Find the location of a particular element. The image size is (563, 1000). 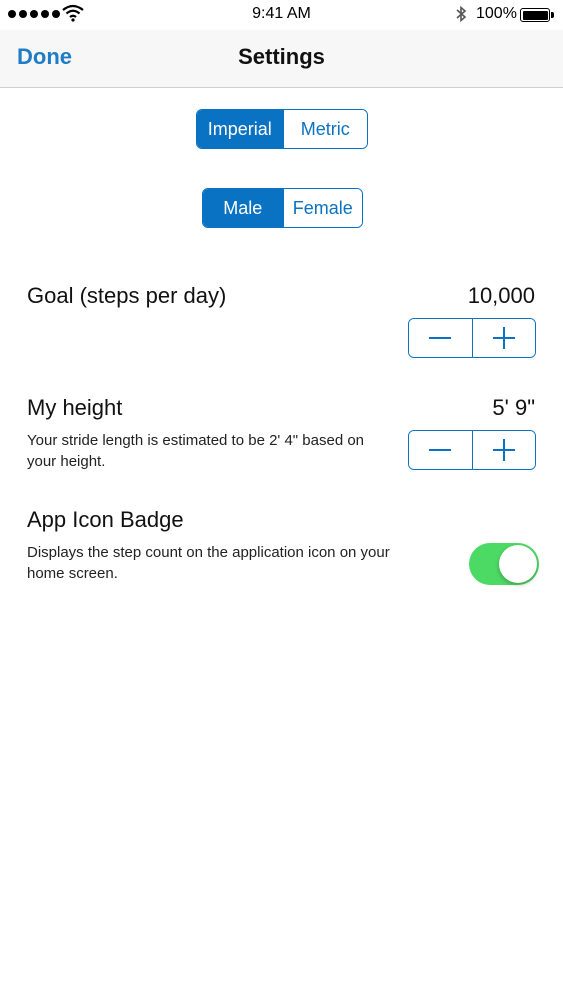

nav-bar: Done Settings is located at coordinates (281, 59).